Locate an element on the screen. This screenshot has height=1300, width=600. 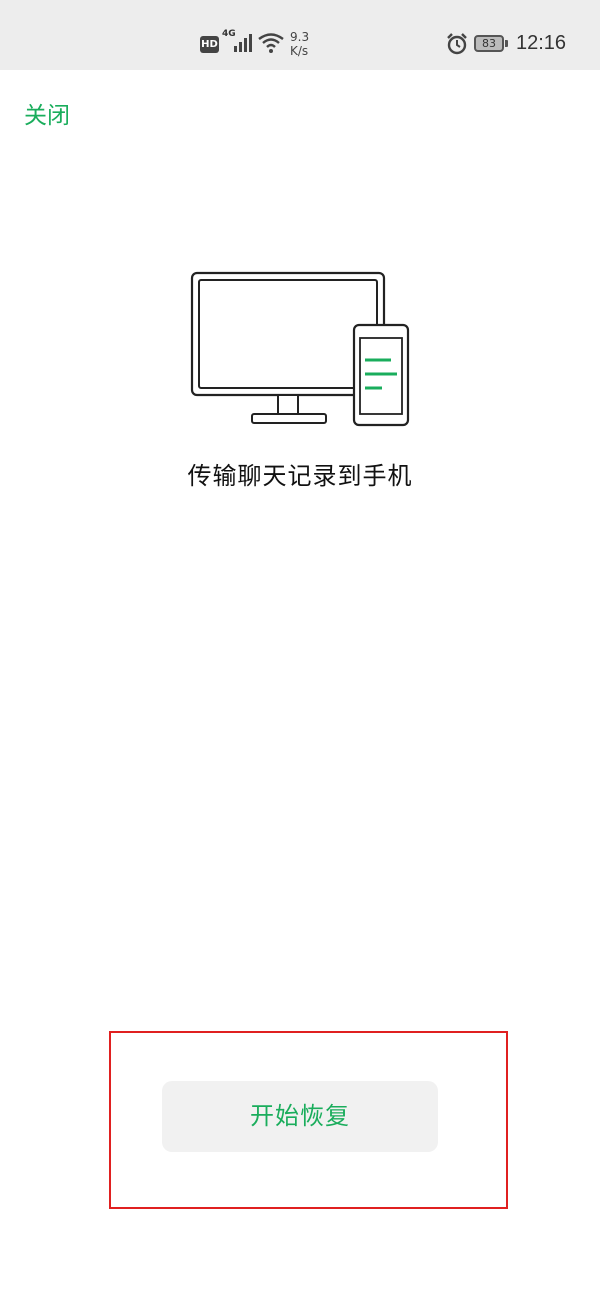
status-bar: HD 4G 9.3 K/s 83 12:16 is located at coordinates (300, 35).